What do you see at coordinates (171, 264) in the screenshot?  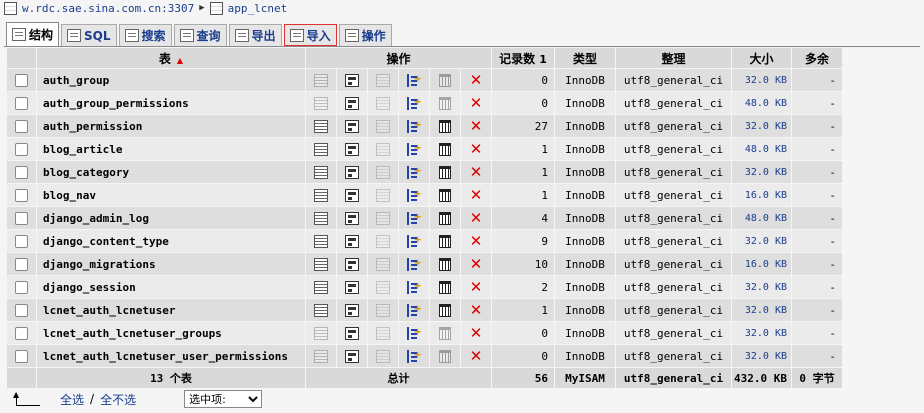 I see `table-name-link: django_migrations` at bounding box center [171, 264].